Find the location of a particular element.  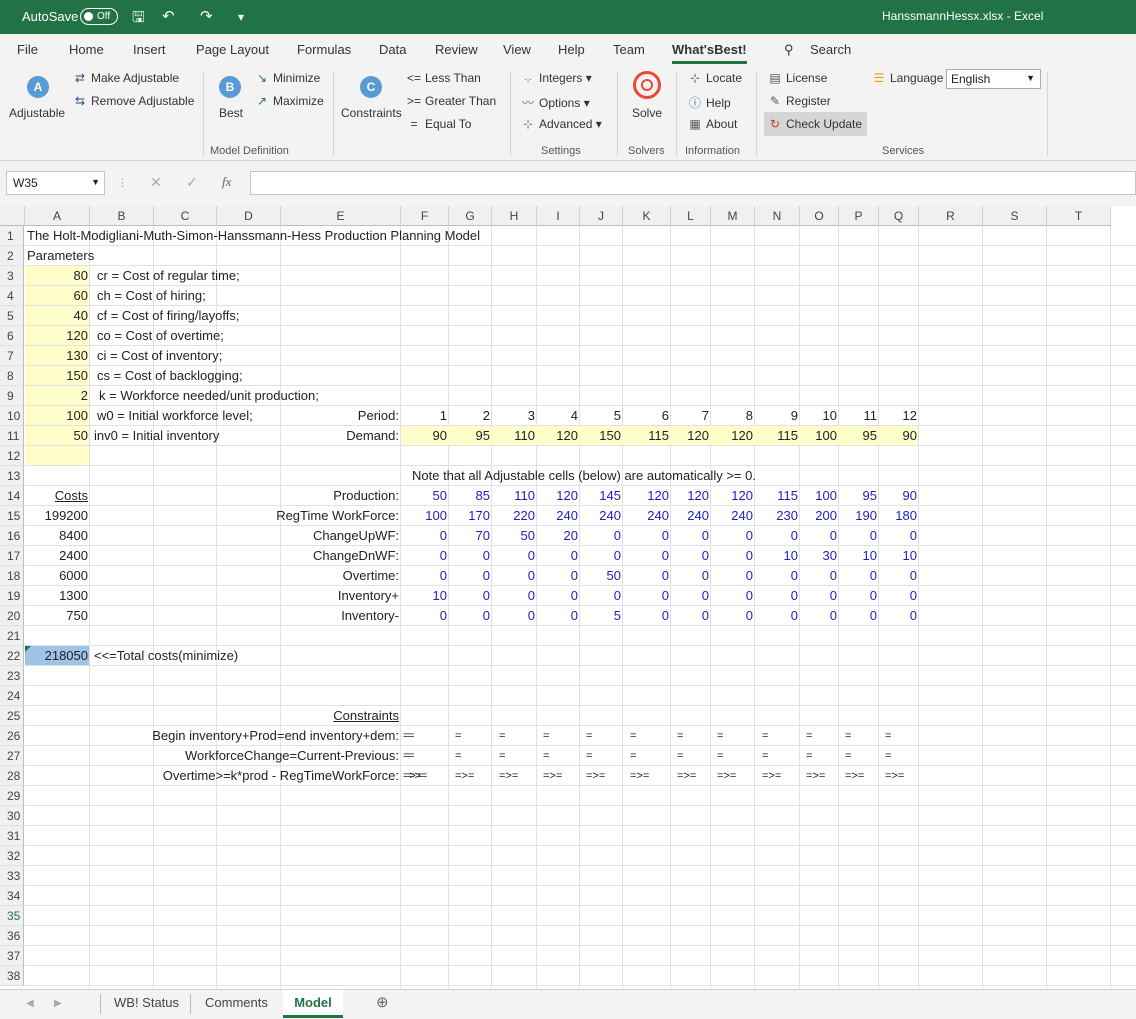

demand-value: 120 is located at coordinates (558, 436).